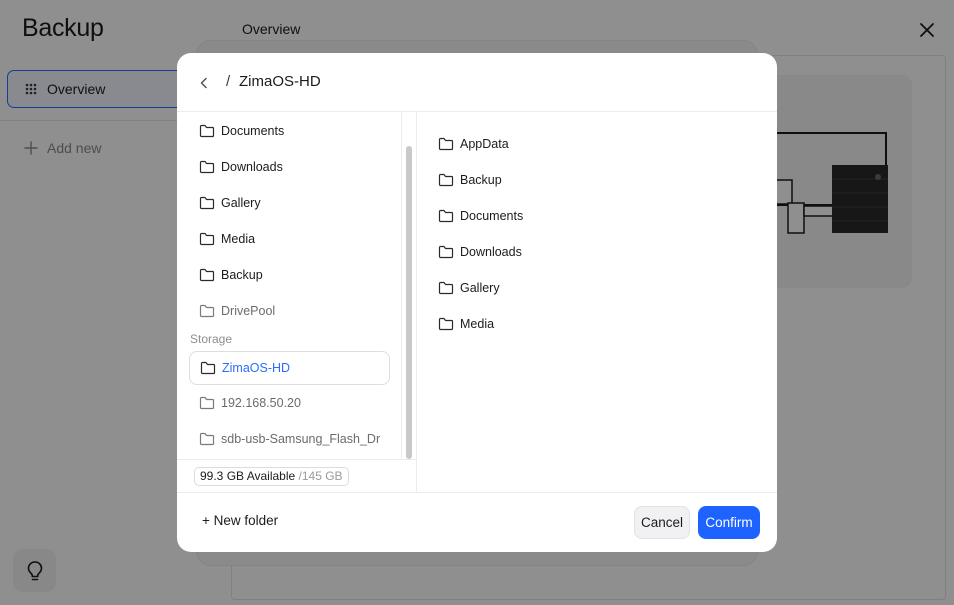 The image size is (954, 605). What do you see at coordinates (256, 368) in the screenshot?
I see `storage-item-label: ZimaOS-HD` at bounding box center [256, 368].